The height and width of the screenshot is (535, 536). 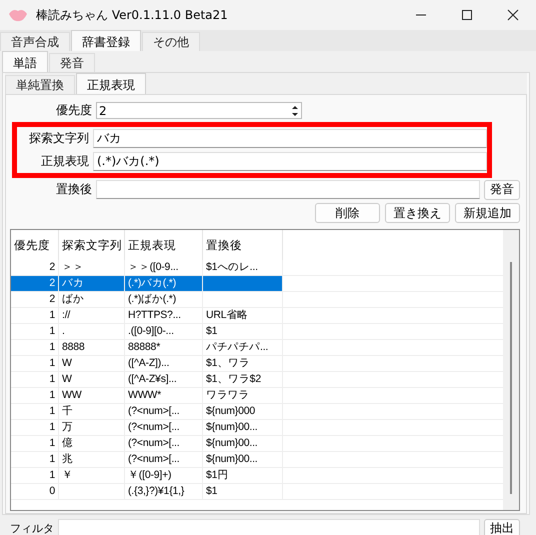 What do you see at coordinates (502, 190) in the screenshot?
I see `pronounce-button: 発音` at bounding box center [502, 190].